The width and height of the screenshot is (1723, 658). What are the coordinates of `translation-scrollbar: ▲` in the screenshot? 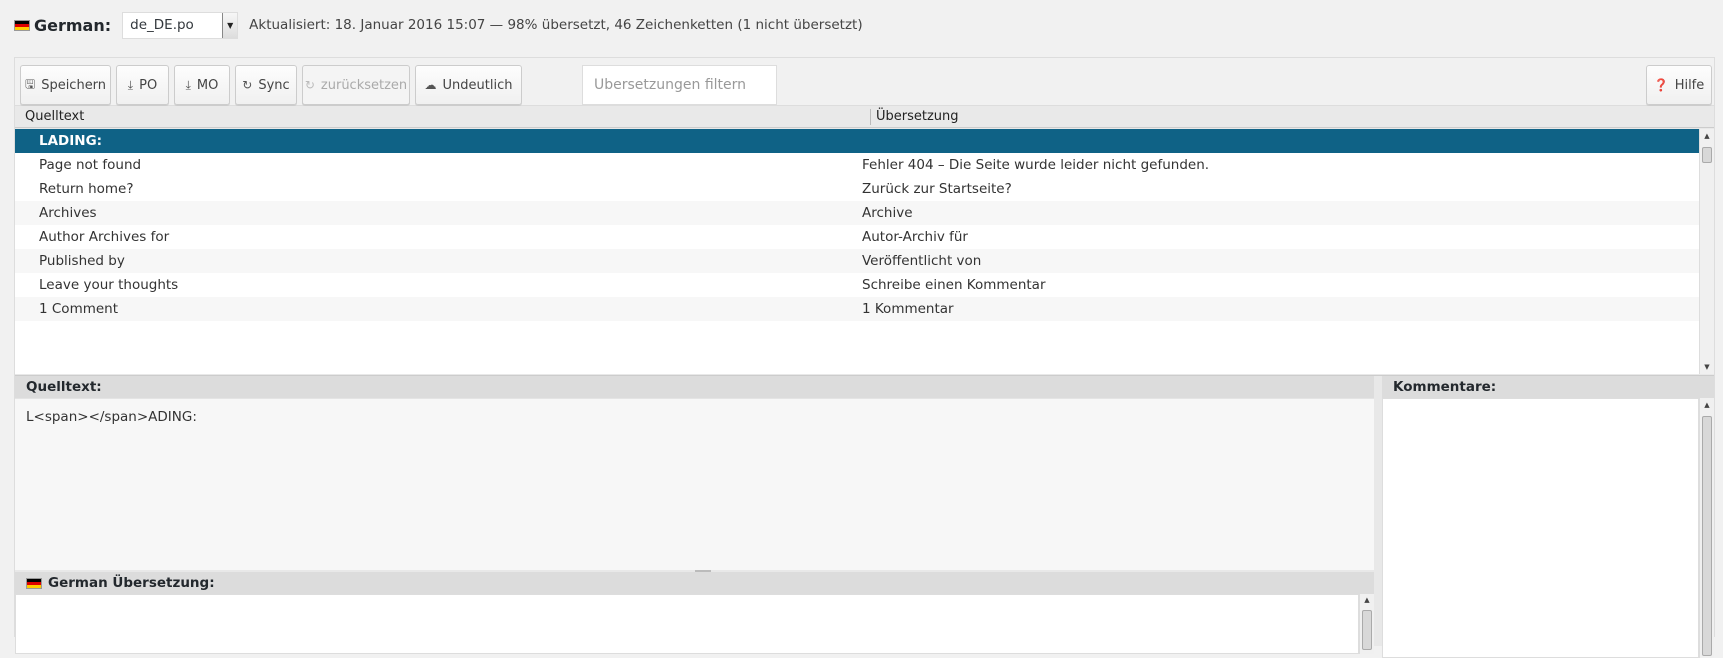 It's located at (1366, 624).